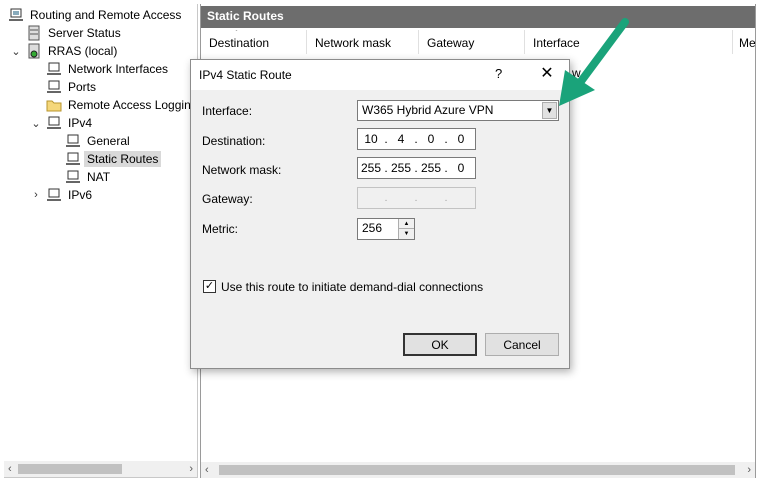  I want to click on tree-item-remote-access-logging: Remote Access Logging, so click(122, 105).